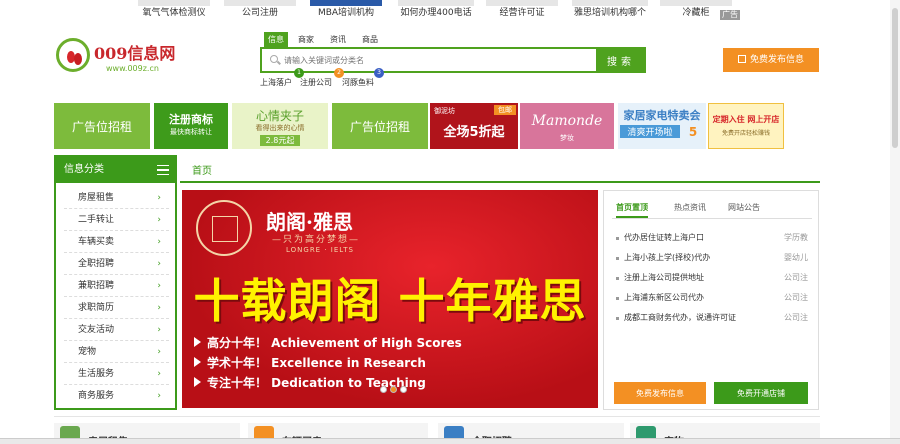 The image size is (900, 444). Describe the element at coordinates (116, 374) in the screenshot. I see `sidebar-item: 生活服务 ›` at that location.